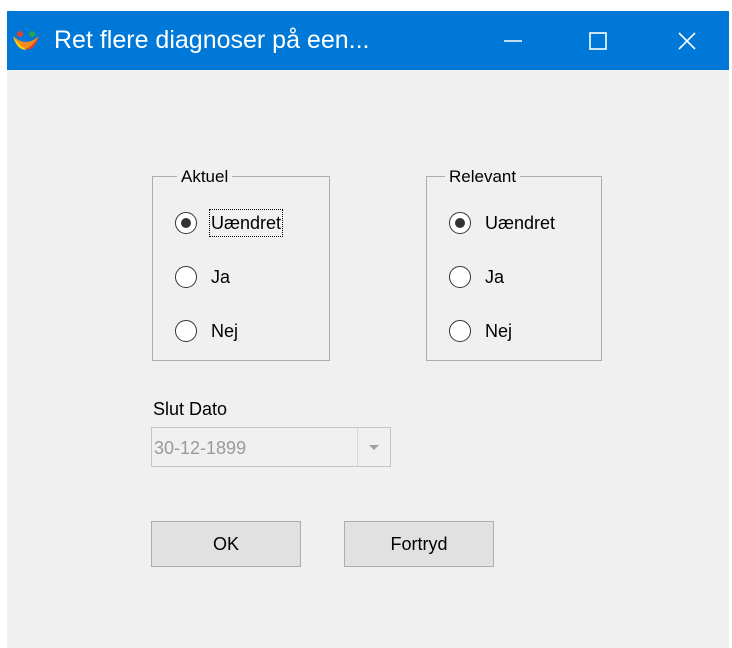 This screenshot has width=732, height=648. Describe the element at coordinates (26, 41) in the screenshot. I see `app-logo-icon` at that location.